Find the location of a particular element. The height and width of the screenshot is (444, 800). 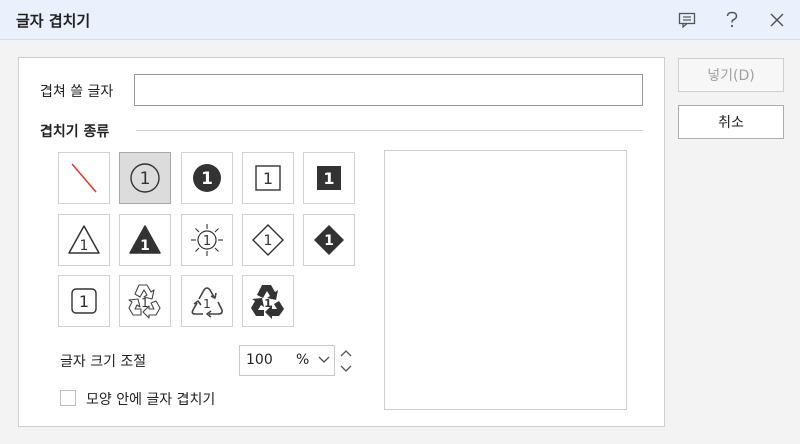

recycle-outline-icon: 1 is located at coordinates (144, 301).